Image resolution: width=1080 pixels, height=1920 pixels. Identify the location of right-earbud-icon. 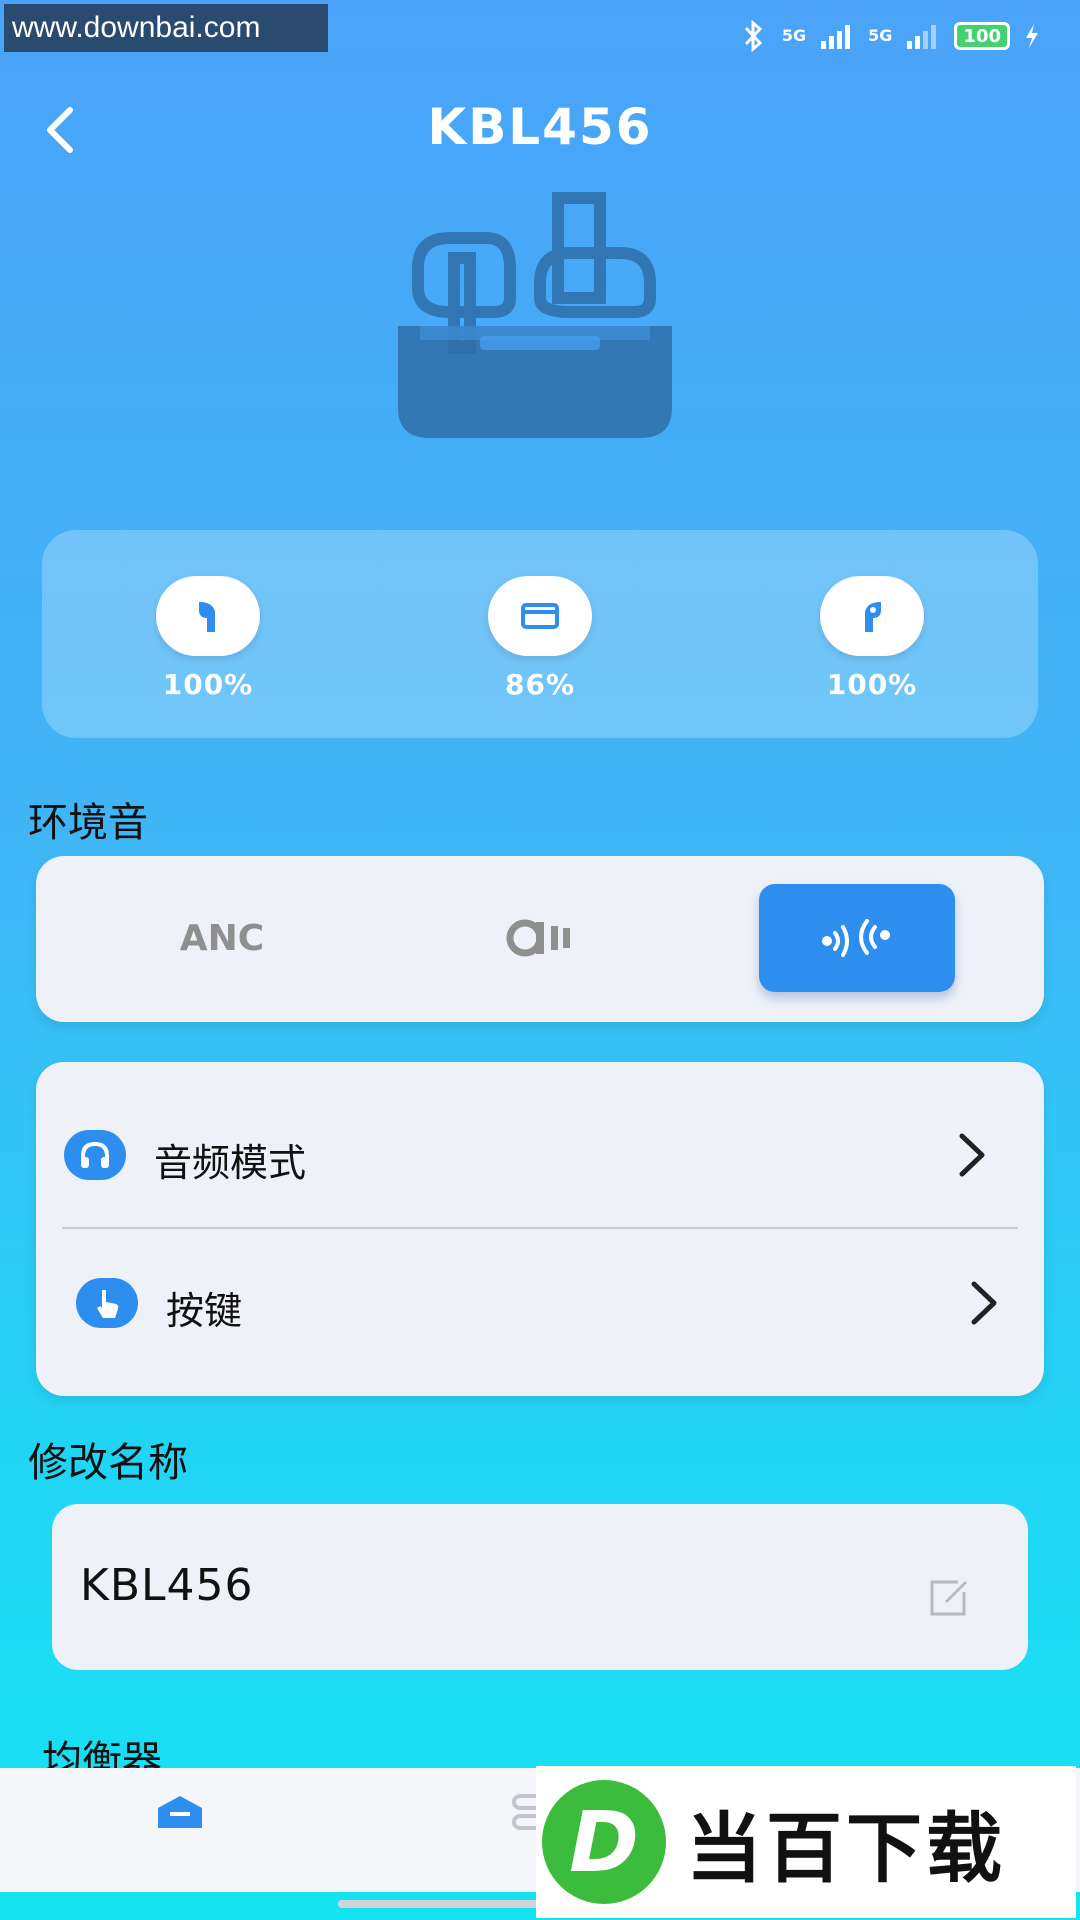
(873, 617).